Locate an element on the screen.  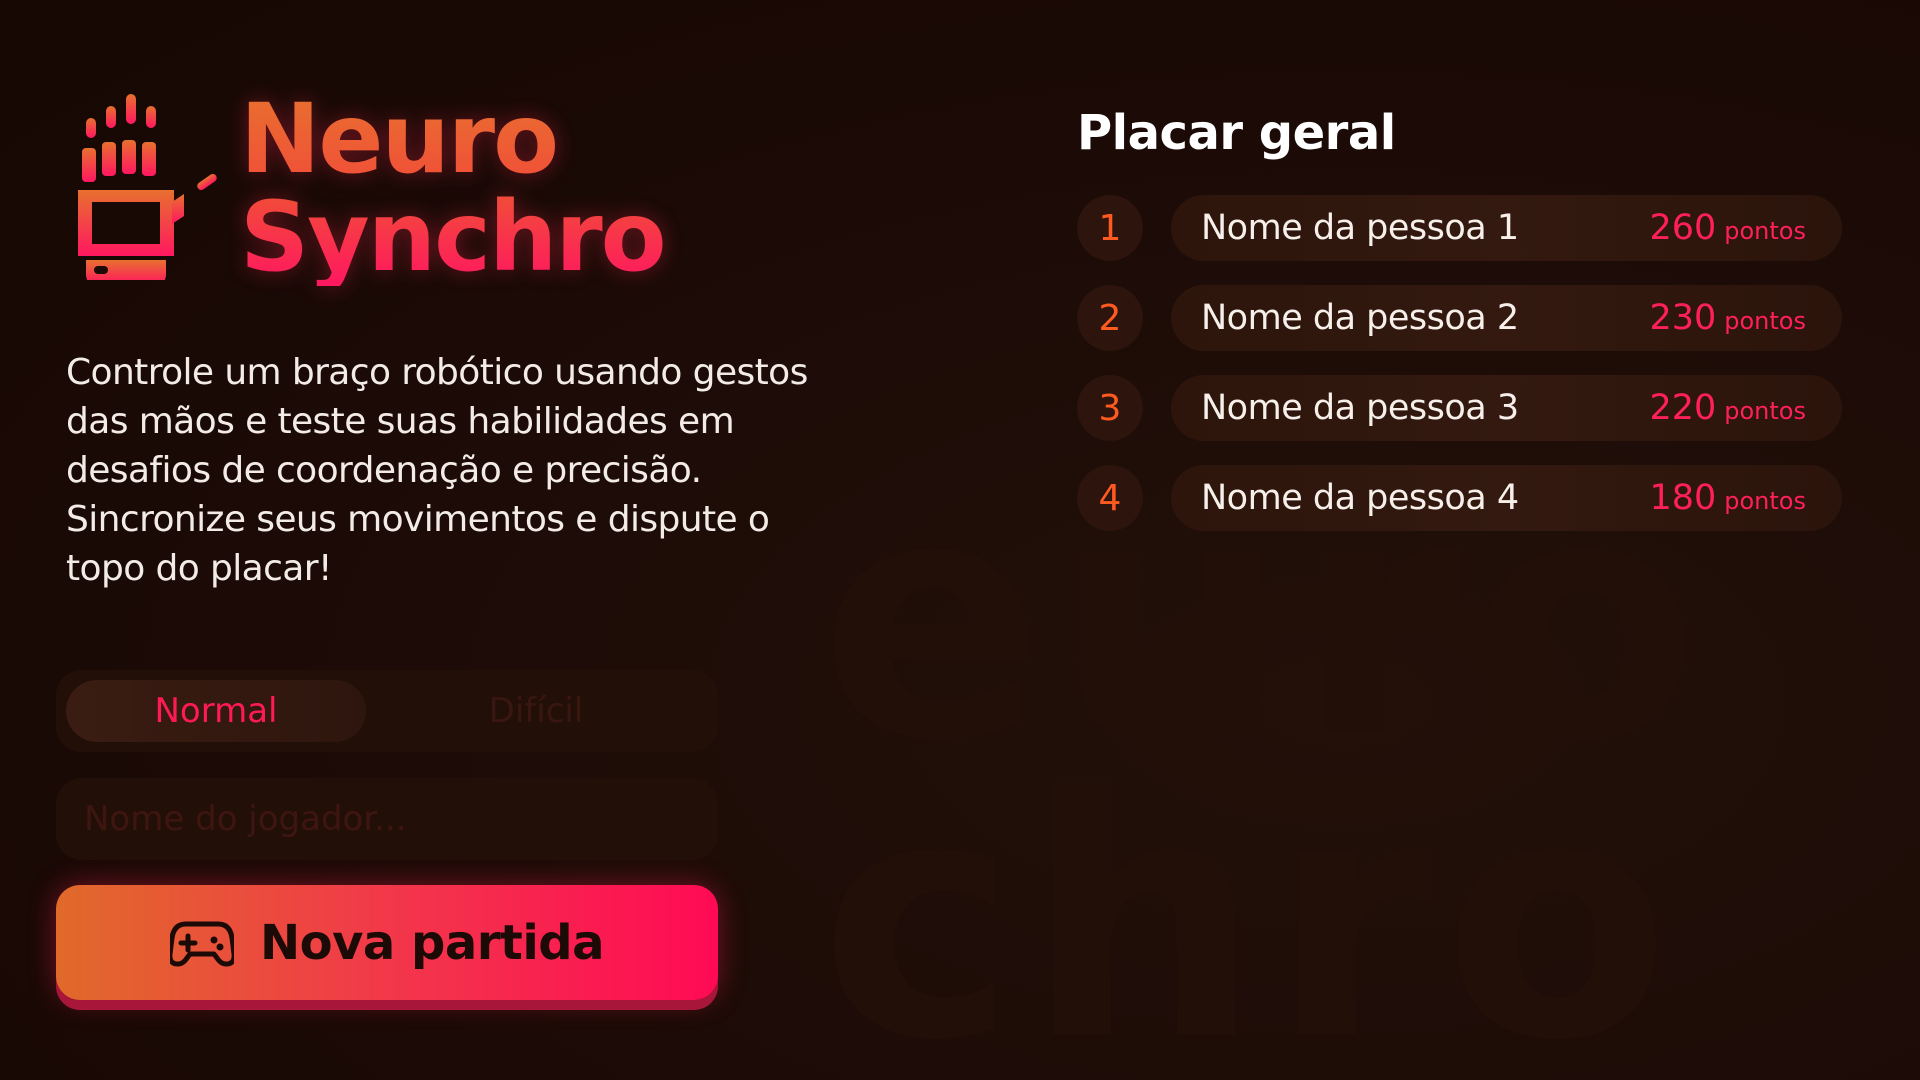
leaderboard-entry: Nome da pessoa 4 180 pontos is located at coordinates (1506, 498).